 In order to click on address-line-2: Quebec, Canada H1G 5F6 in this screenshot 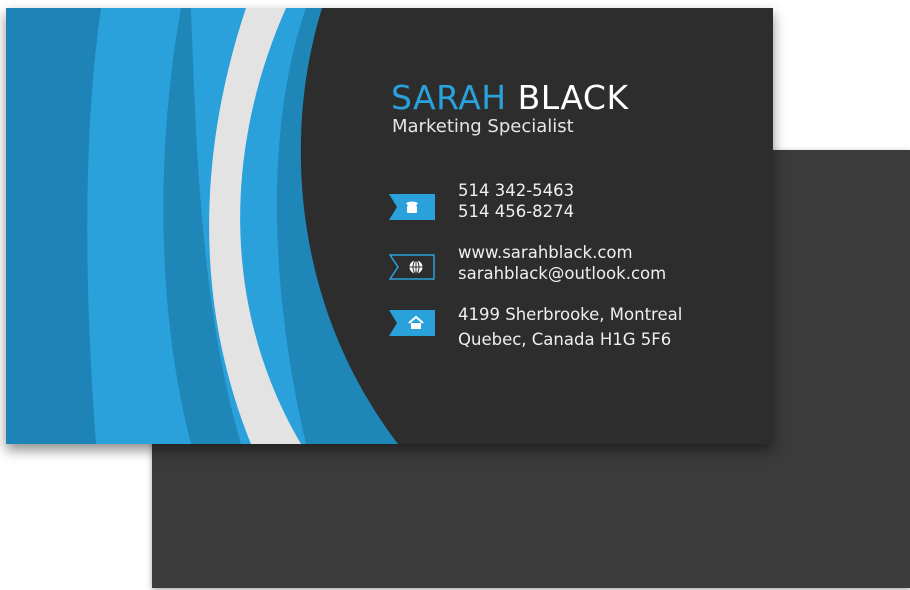, I will do `click(565, 339)`.